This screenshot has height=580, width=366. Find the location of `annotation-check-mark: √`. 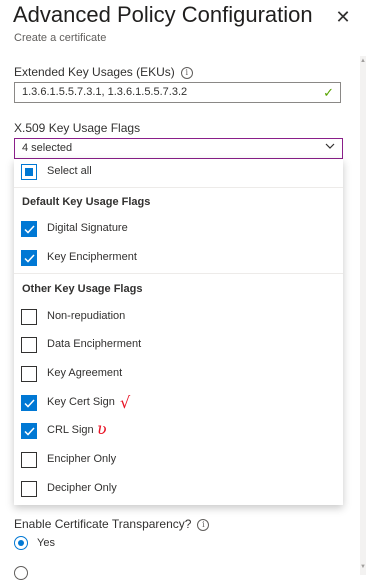

annotation-check-mark: √ is located at coordinates (125, 402).